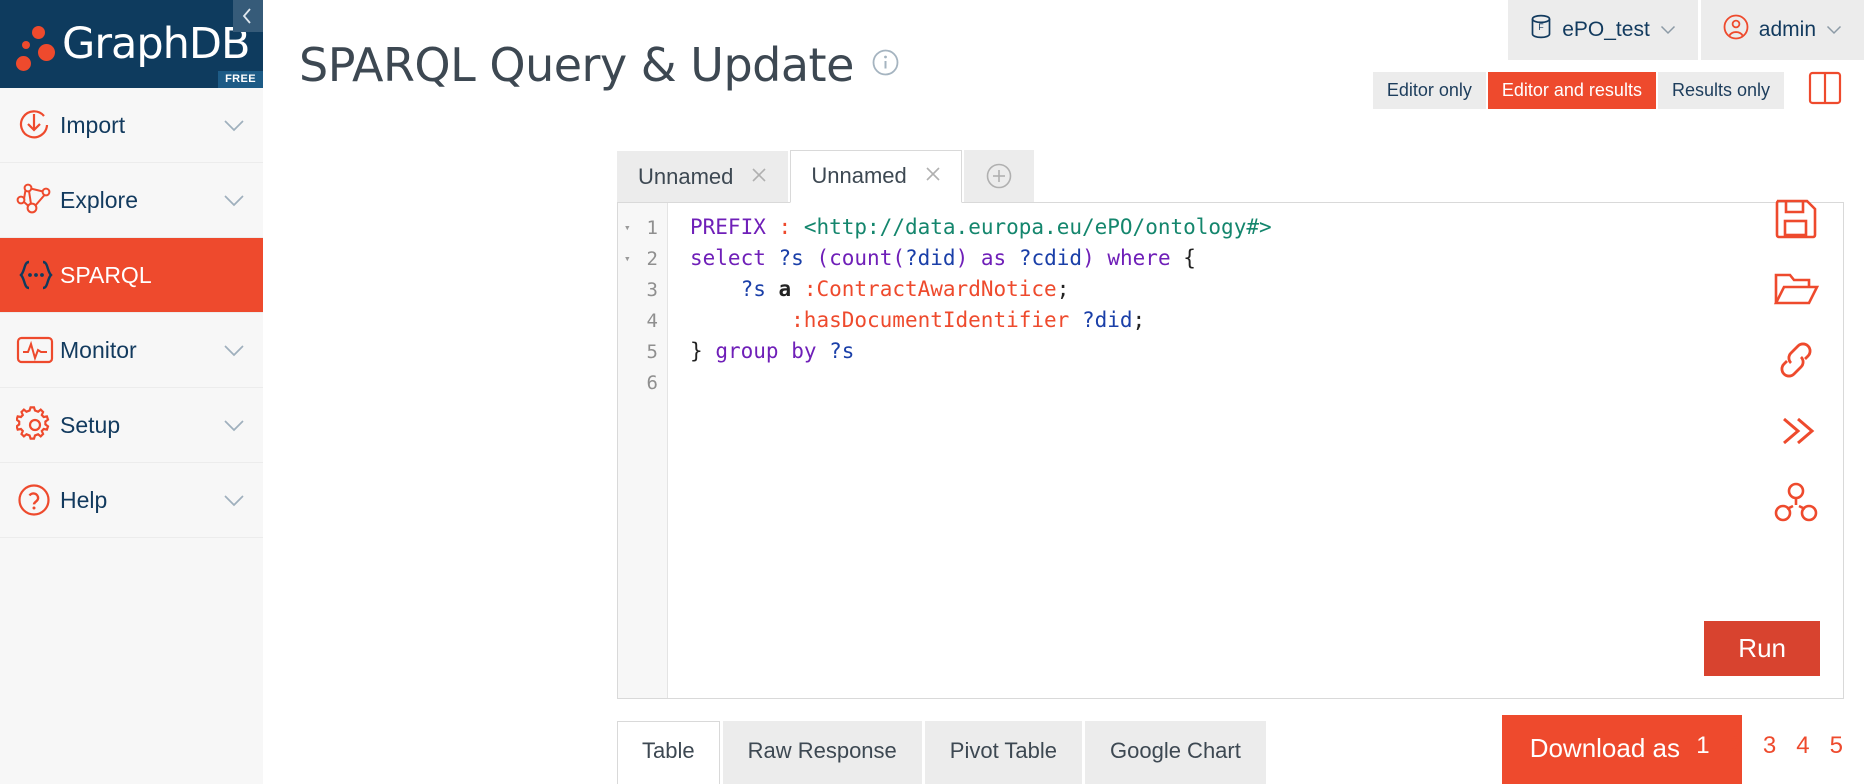  What do you see at coordinates (1787, 29) in the screenshot?
I see `user-label: admin` at bounding box center [1787, 29].